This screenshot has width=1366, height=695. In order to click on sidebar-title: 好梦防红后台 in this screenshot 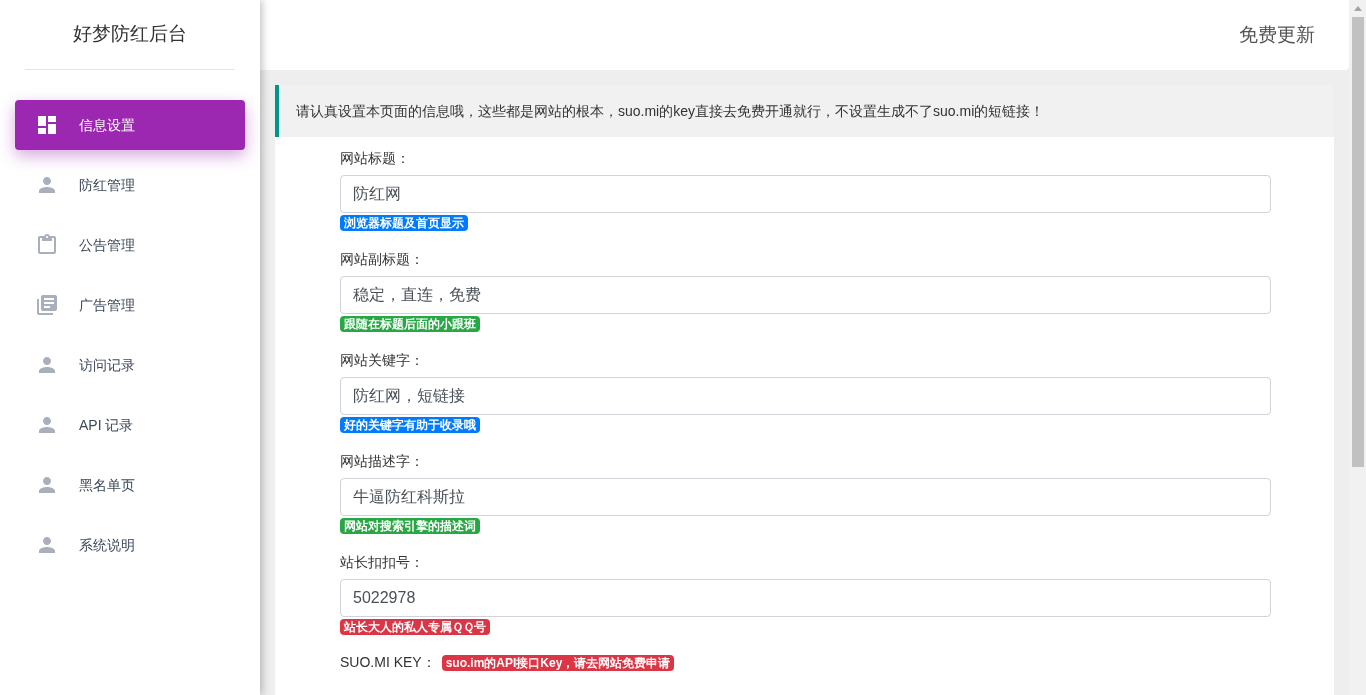, I will do `click(130, 34)`.